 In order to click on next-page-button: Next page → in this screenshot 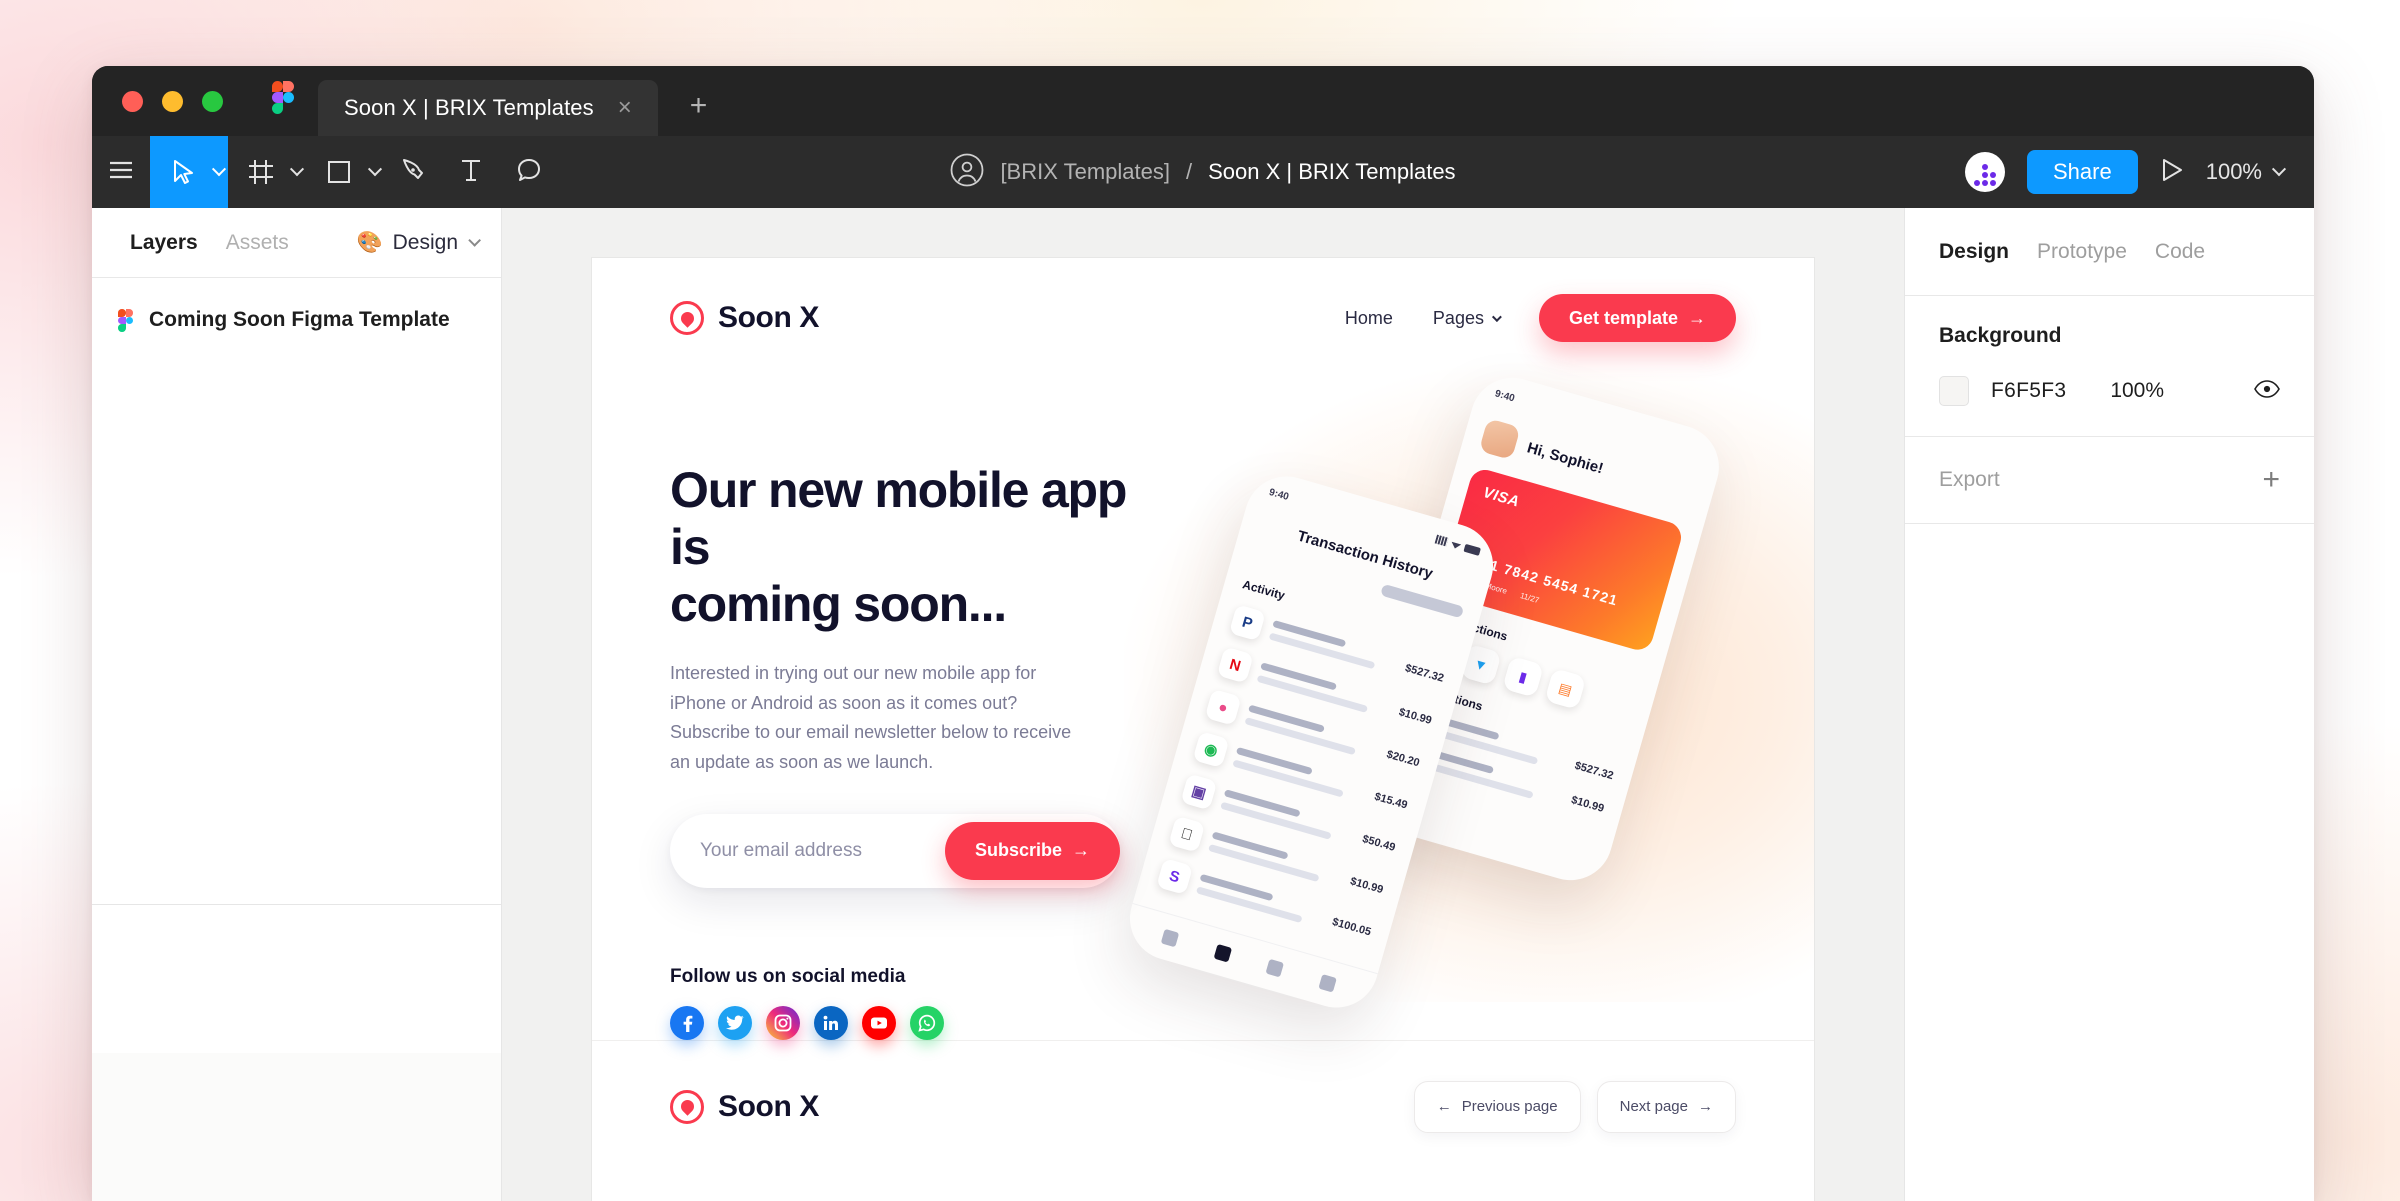, I will do `click(1666, 1106)`.